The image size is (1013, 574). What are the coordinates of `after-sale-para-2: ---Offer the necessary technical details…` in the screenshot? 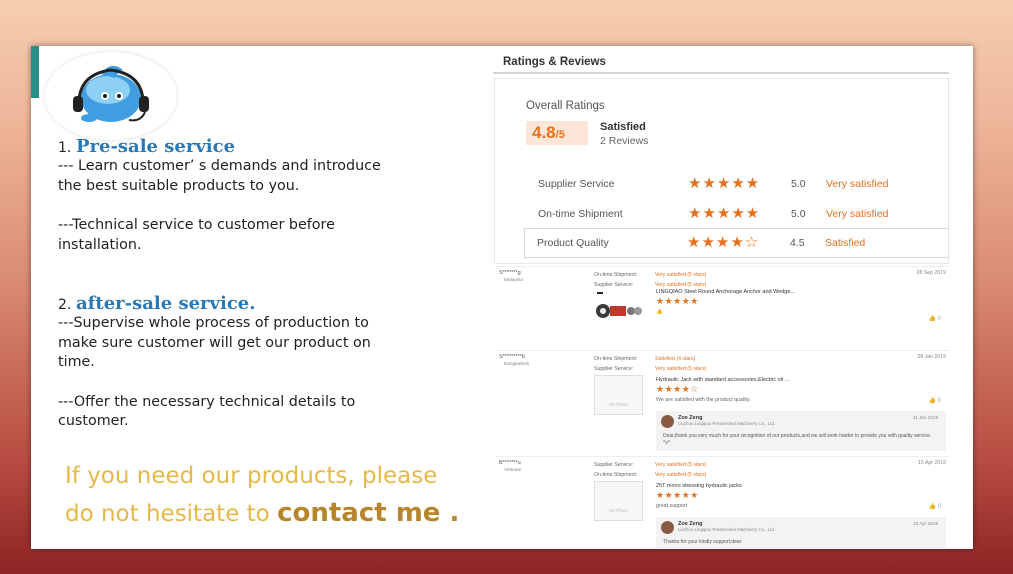 It's located at (268, 412).